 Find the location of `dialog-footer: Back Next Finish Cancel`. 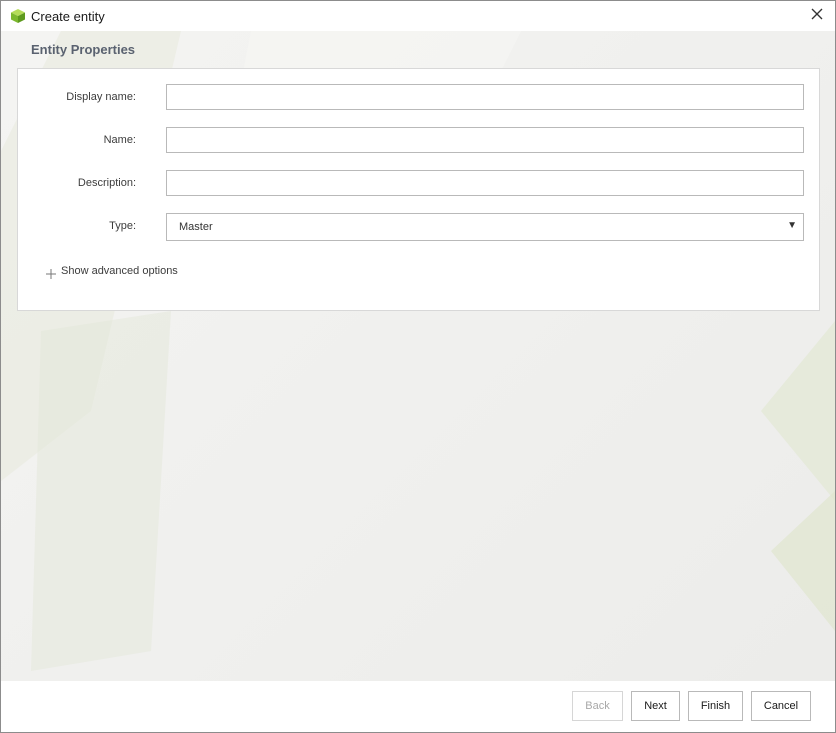

dialog-footer: Back Next Finish Cancel is located at coordinates (418, 706).